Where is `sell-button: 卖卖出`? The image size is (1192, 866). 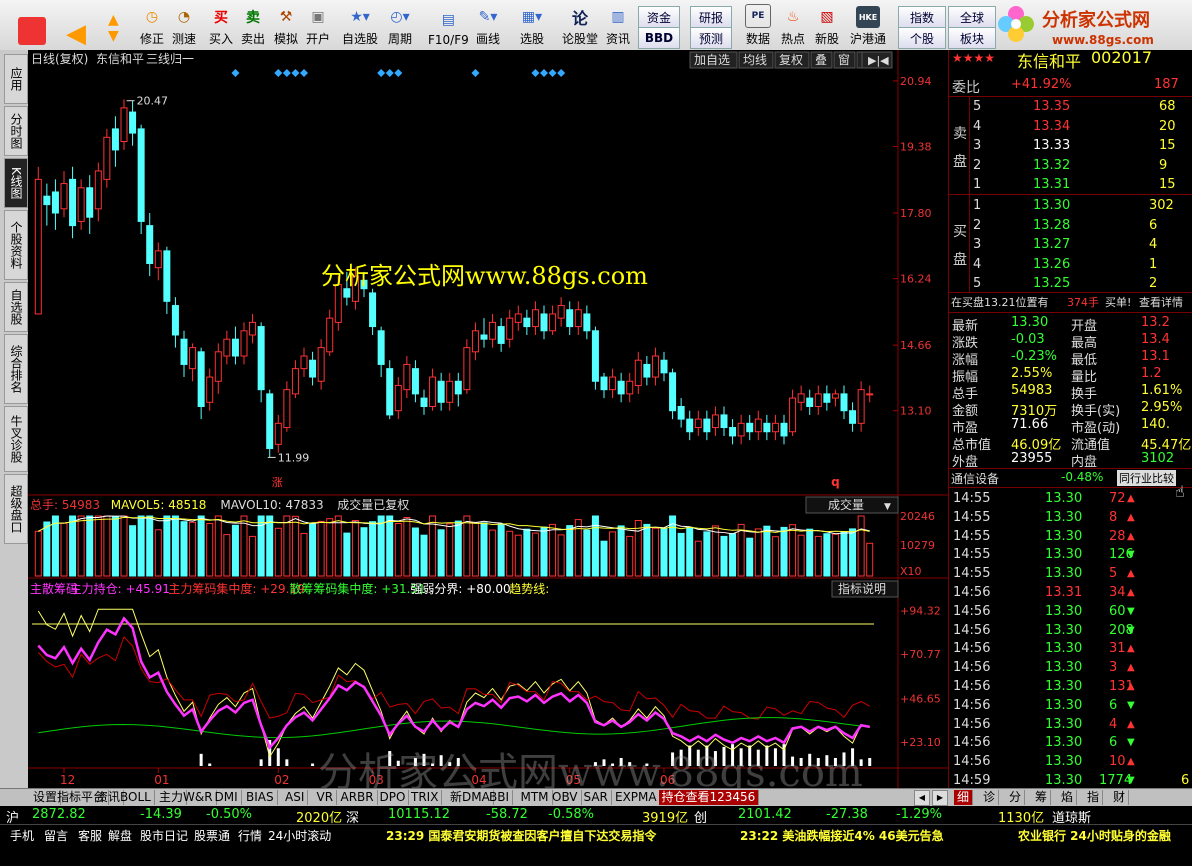
sell-button: 卖卖出 is located at coordinates (253, 25).